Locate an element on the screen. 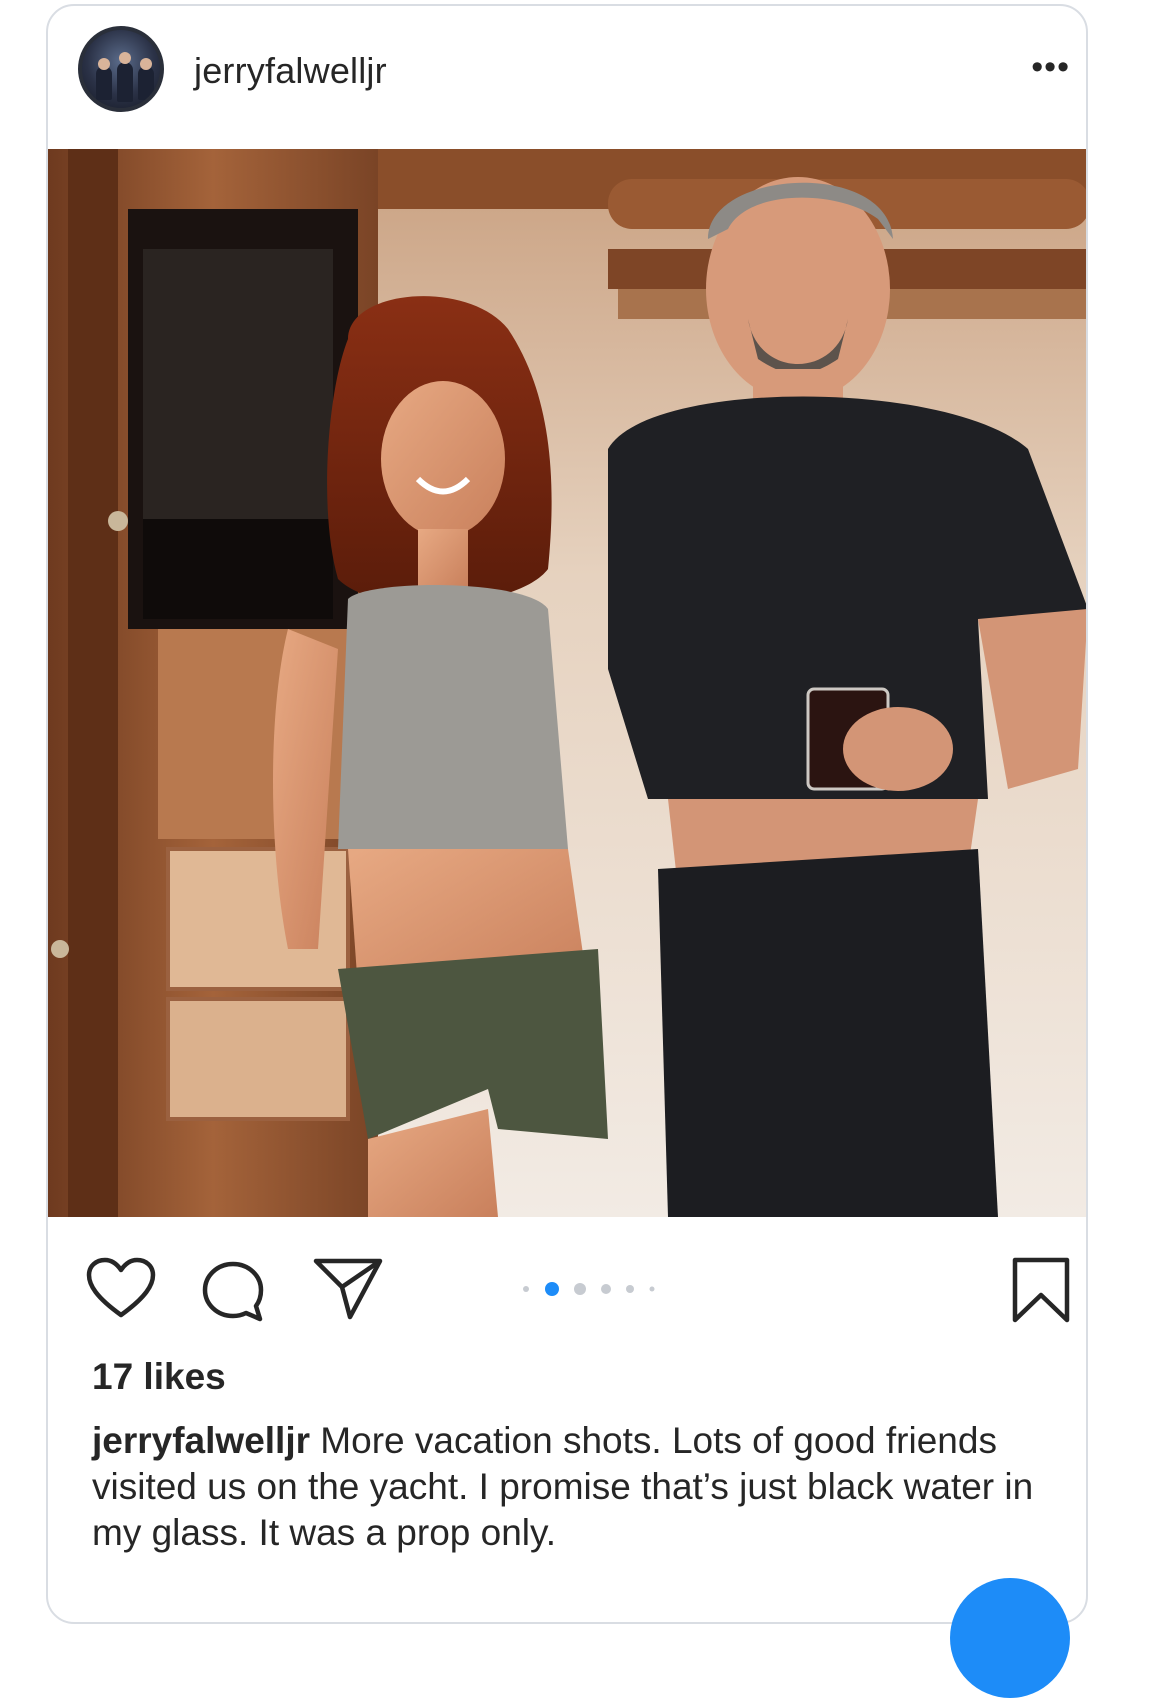 This screenshot has height=1698, width=1157. more-horizontal-icon: ••• is located at coordinates (1050, 67).